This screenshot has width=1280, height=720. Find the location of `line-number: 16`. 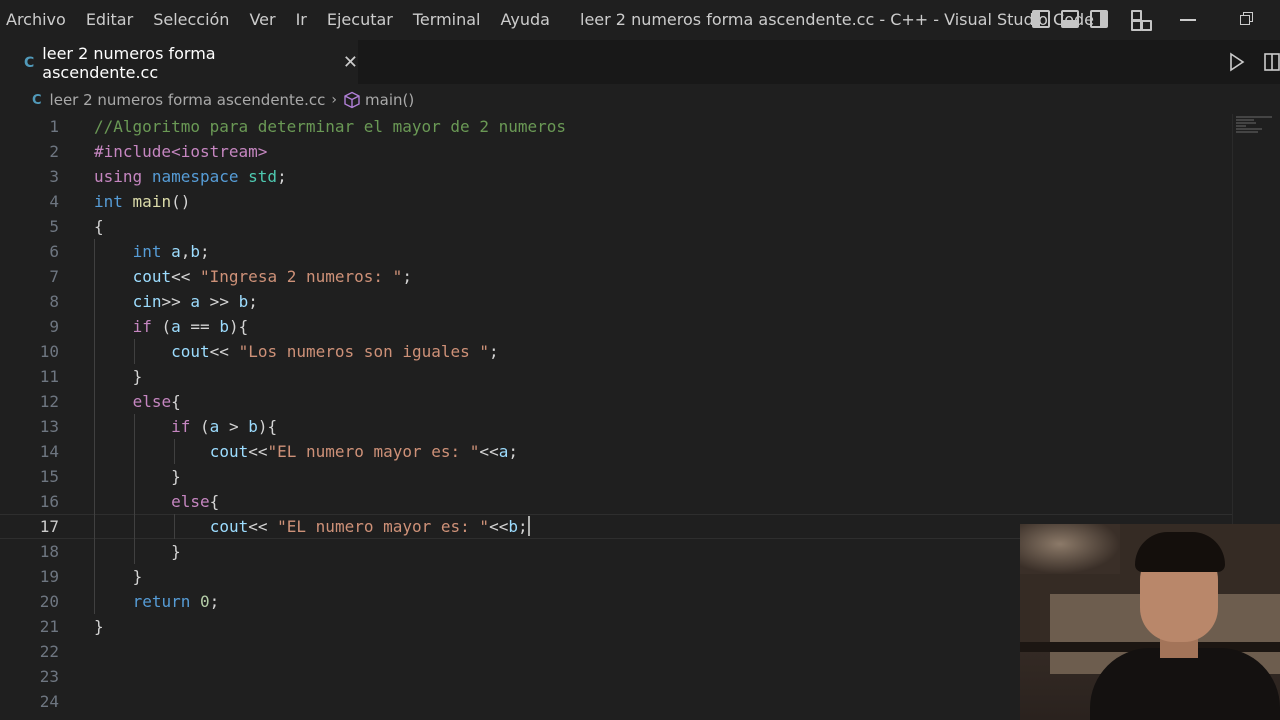

line-number: 16 is located at coordinates (49, 501).